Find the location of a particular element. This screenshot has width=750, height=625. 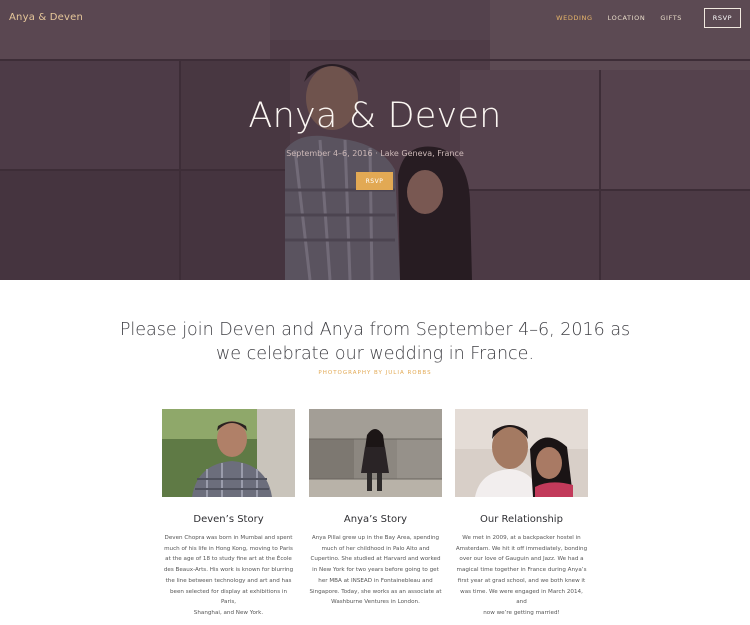

nav-wedding: WEDDING is located at coordinates (574, 18).